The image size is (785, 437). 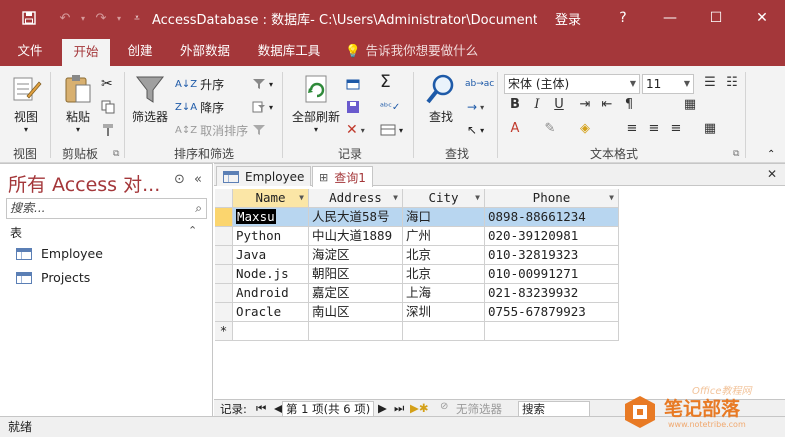 I want to click on table-row: Java 海淀区 北京 010-32819323, so click(x=417, y=255).